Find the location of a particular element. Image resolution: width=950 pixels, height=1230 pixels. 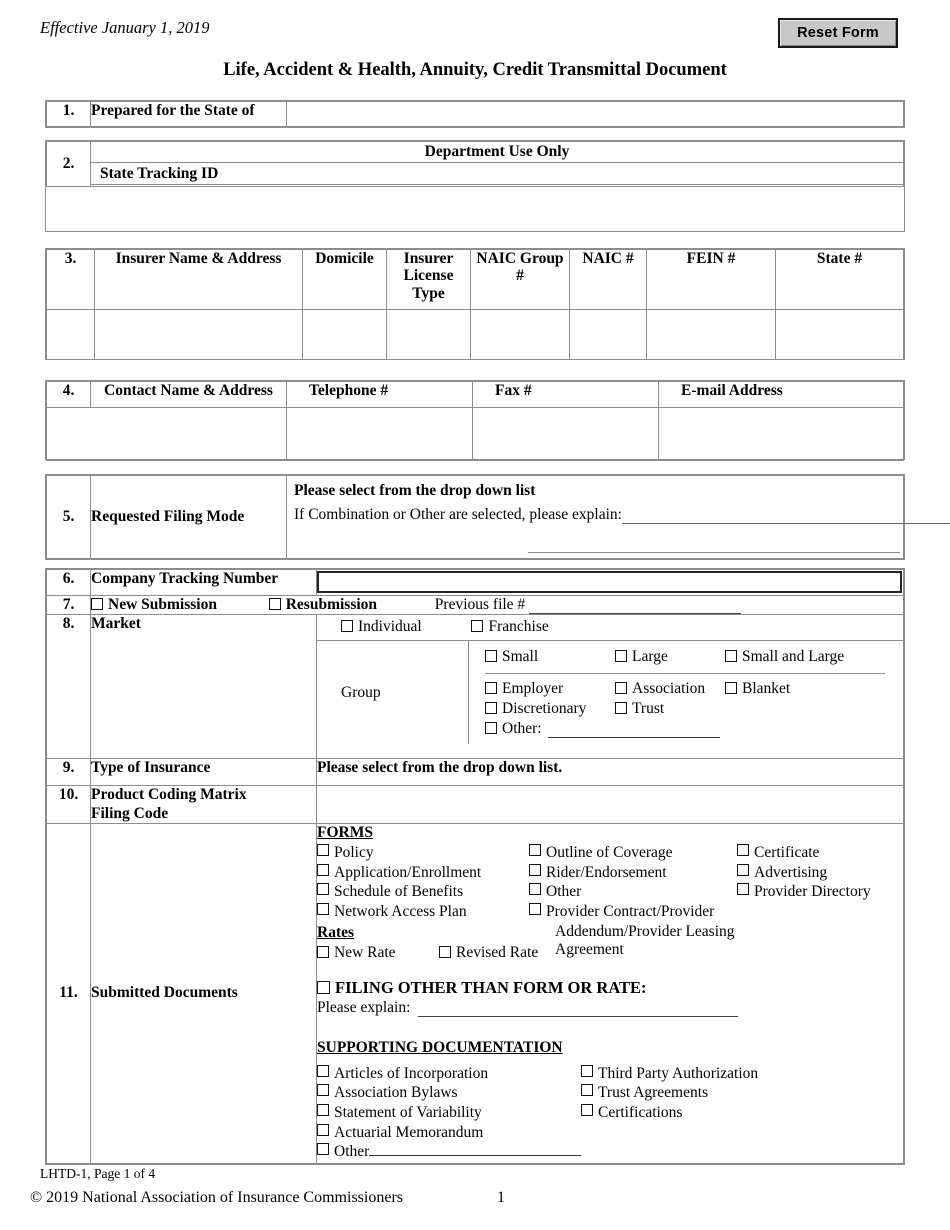

input-fax is located at coordinates (565, 434).